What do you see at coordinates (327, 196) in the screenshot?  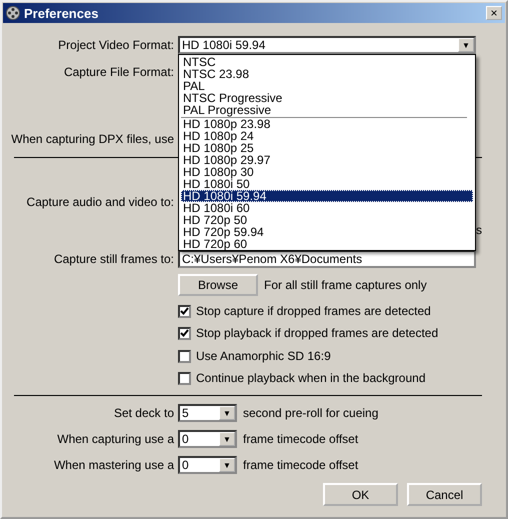 I see `dropdown-option: HD 1080i 59.94` at bounding box center [327, 196].